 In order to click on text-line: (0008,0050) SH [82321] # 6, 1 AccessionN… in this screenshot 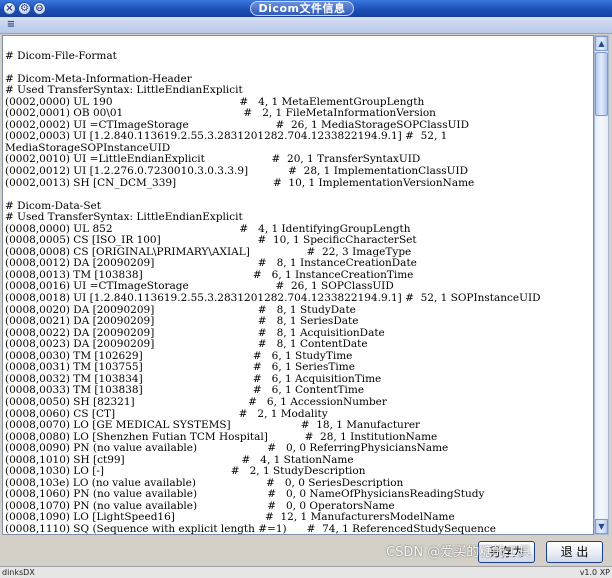, I will do `click(196, 401)`.